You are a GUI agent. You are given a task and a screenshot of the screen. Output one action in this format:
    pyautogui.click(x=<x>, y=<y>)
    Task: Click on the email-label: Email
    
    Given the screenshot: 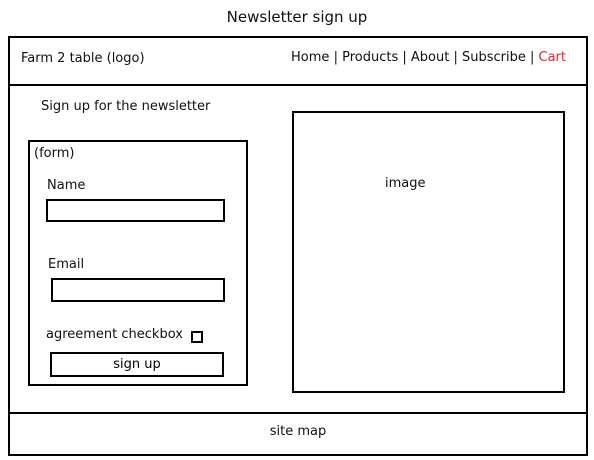 What is the action you would take?
    pyautogui.click(x=66, y=264)
    